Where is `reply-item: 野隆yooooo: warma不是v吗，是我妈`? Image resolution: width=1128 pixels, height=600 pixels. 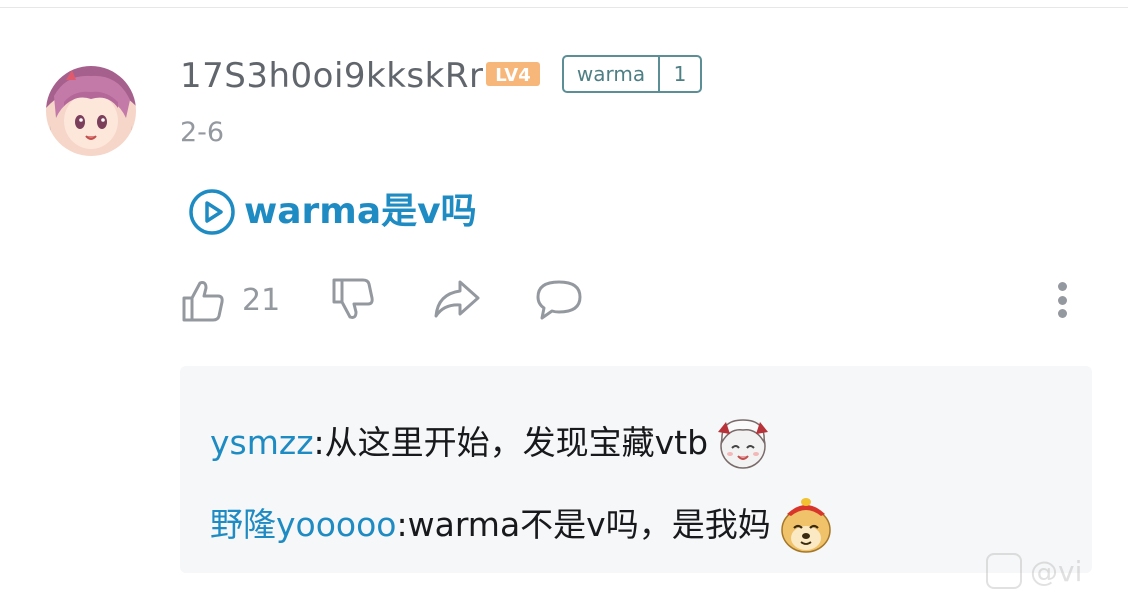
reply-item: 野隆yooooo: warma不是v吗，是我妈 is located at coordinates (523, 525).